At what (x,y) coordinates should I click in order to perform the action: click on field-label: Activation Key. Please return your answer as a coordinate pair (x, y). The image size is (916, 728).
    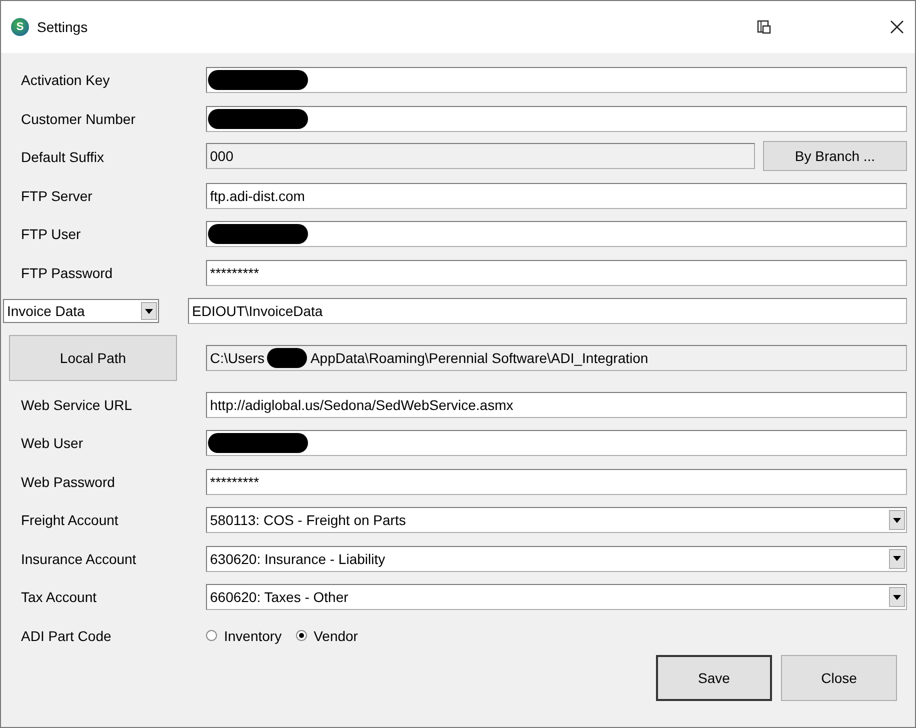
    Looking at the image, I should click on (66, 80).